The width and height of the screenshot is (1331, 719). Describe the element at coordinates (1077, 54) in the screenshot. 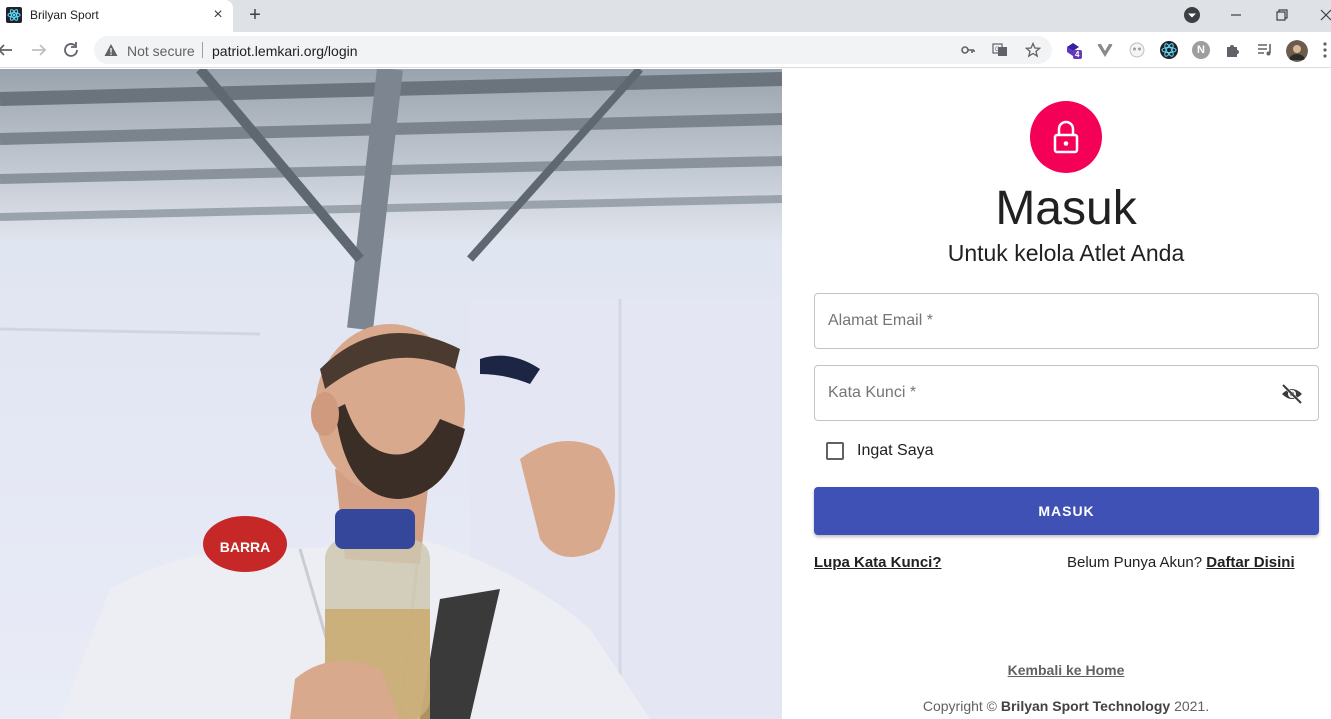

I see `extension-badge: 4` at that location.